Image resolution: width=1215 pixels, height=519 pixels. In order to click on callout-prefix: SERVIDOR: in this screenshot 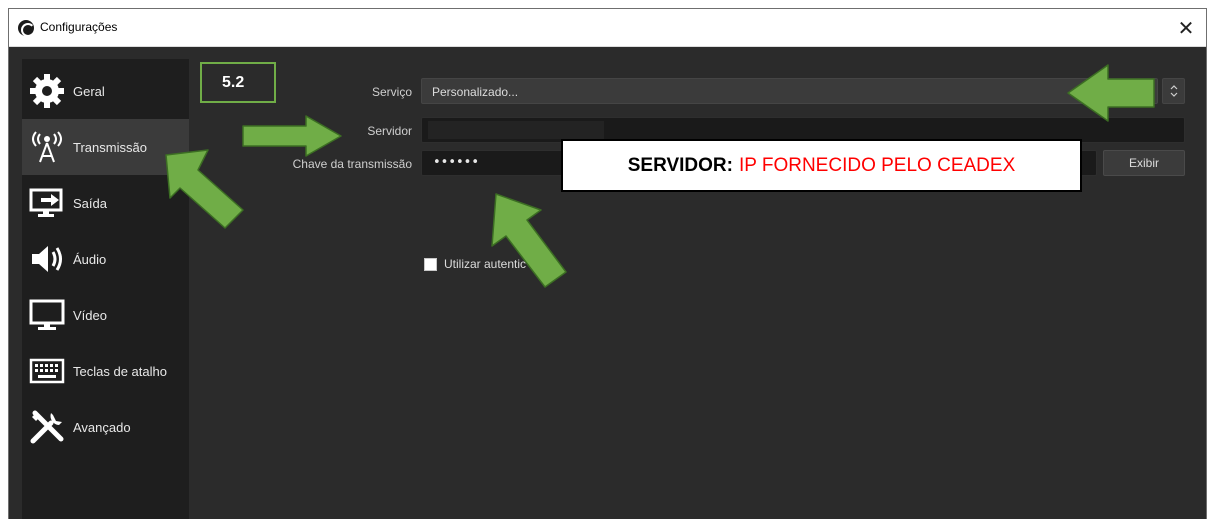, I will do `click(680, 165)`.